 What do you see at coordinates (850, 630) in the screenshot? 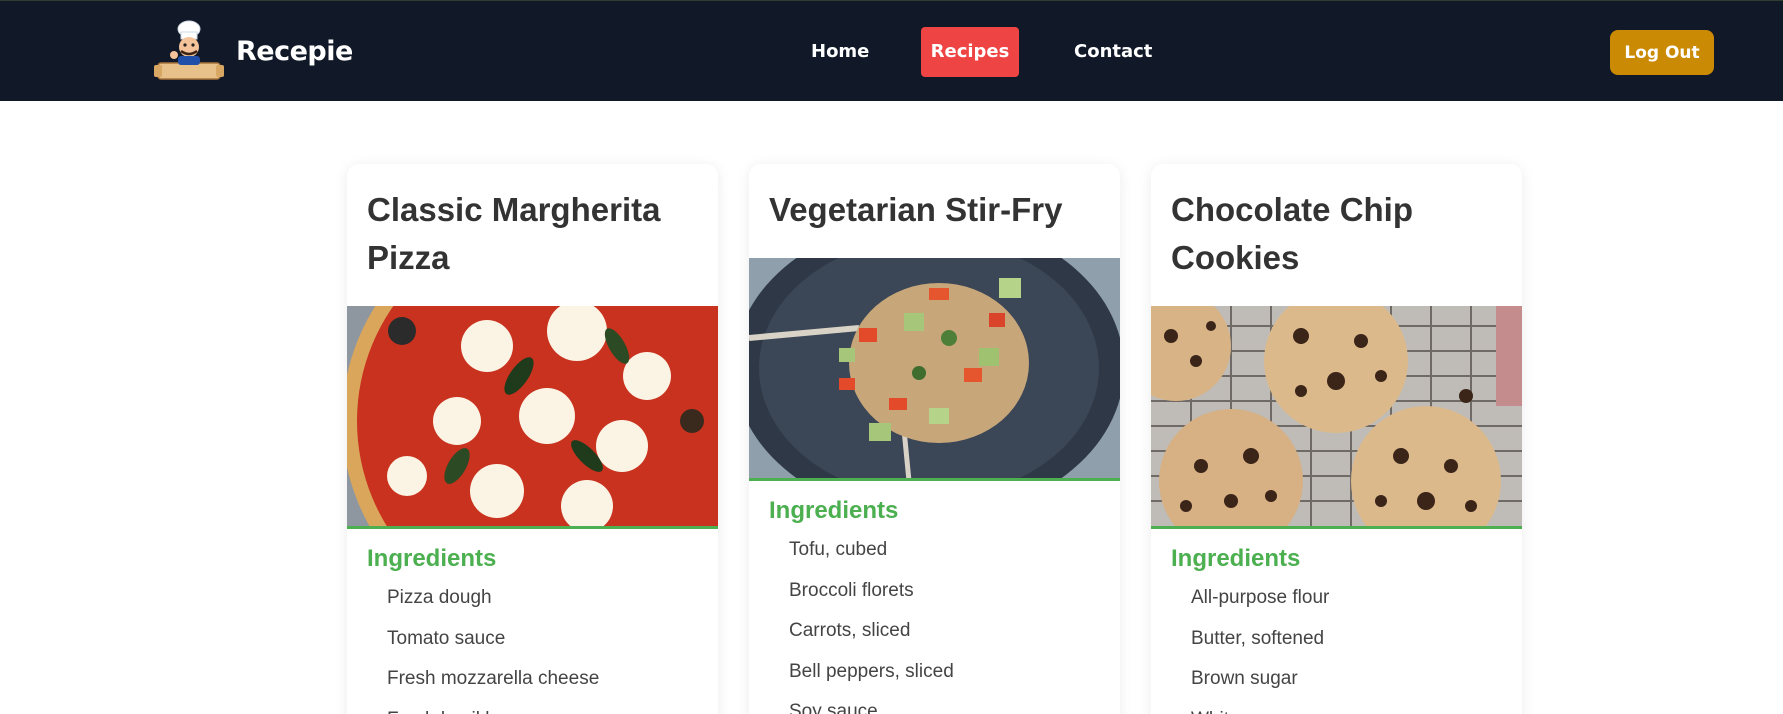
I see `ingredient-item: Carrots, sliced` at bounding box center [850, 630].